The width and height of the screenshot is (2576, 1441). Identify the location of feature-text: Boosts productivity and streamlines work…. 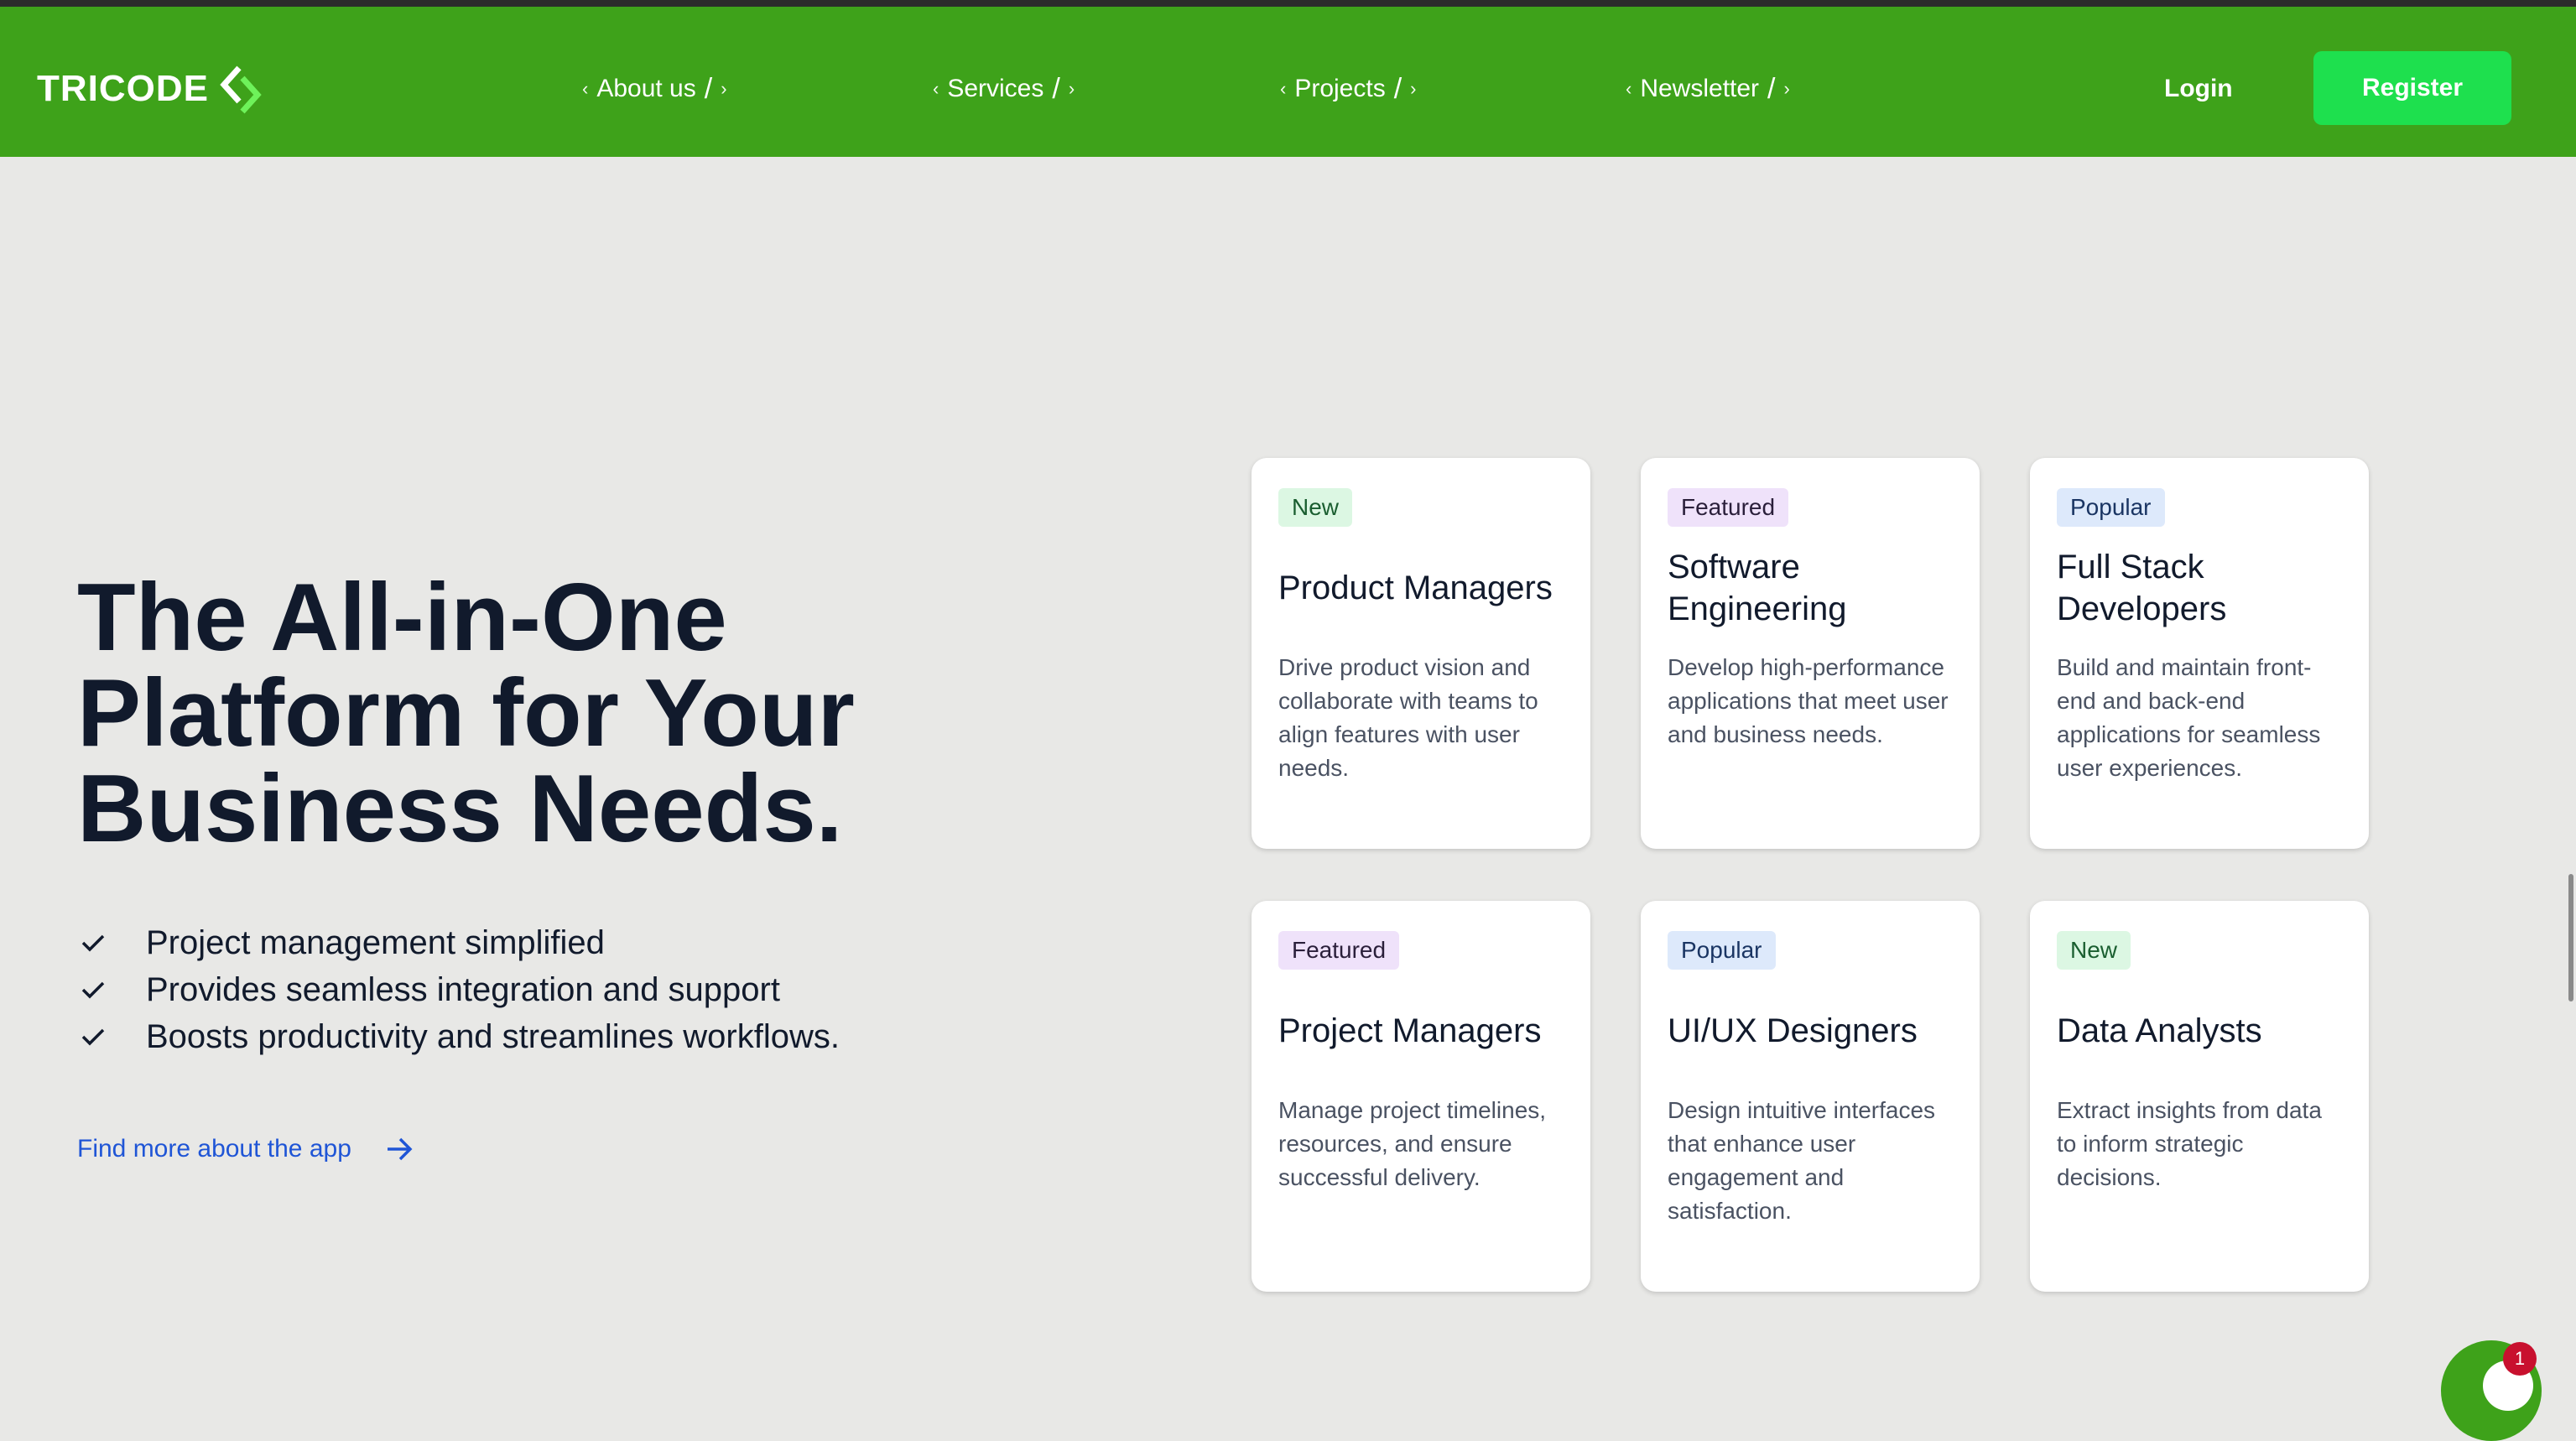
(493, 1036).